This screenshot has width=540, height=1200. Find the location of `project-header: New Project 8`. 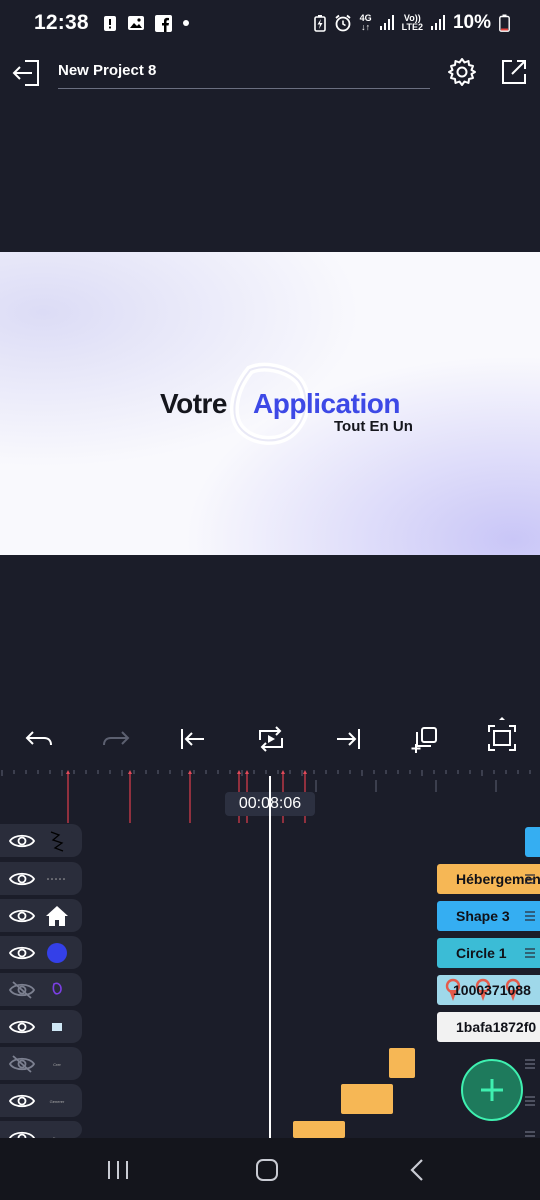

project-header: New Project 8 is located at coordinates (270, 73).